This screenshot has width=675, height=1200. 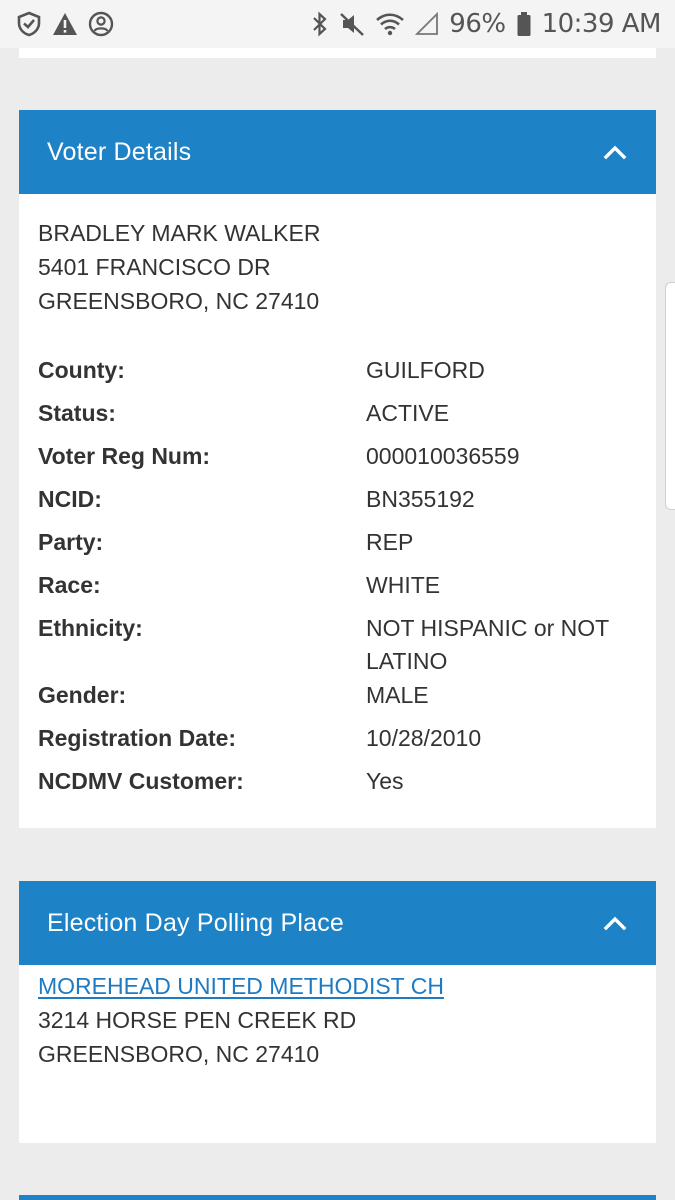 I want to click on polling-place-link: MOREHEAD UNITED METHODIST CH, so click(x=241, y=986).